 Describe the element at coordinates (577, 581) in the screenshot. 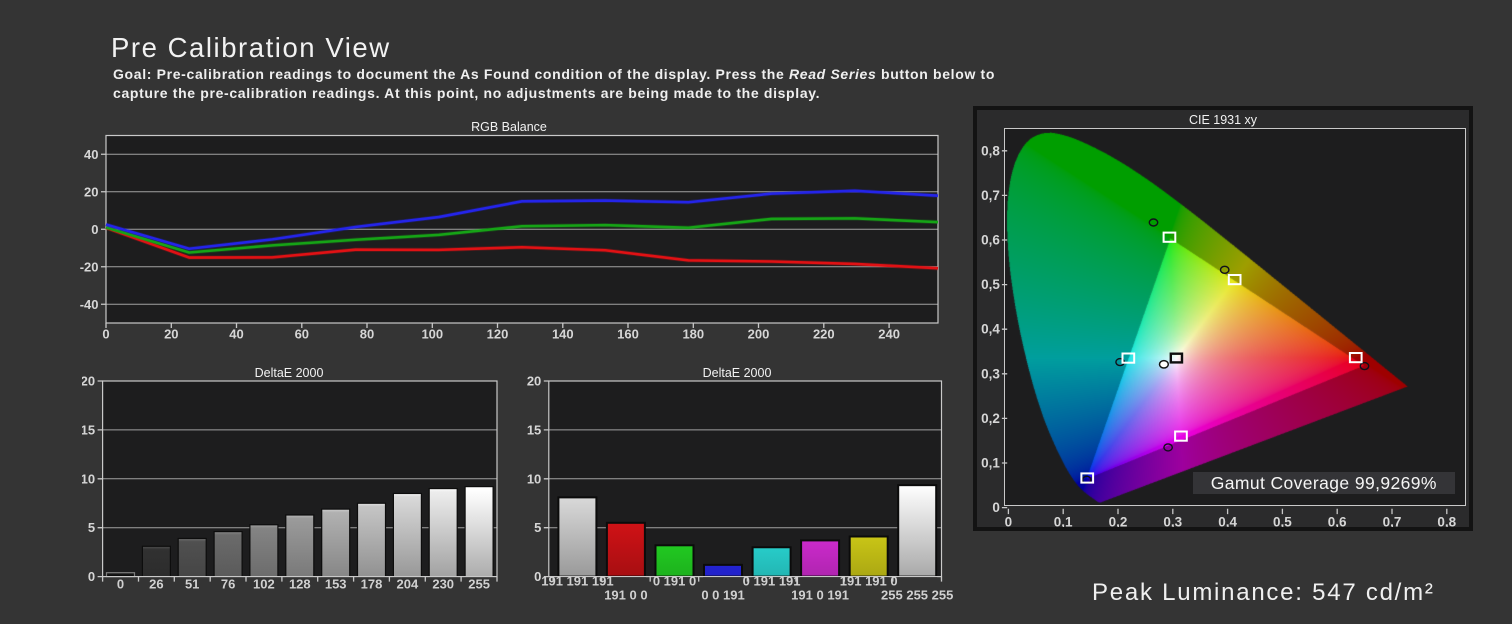

I see `svg-text: 191 191 191` at that location.